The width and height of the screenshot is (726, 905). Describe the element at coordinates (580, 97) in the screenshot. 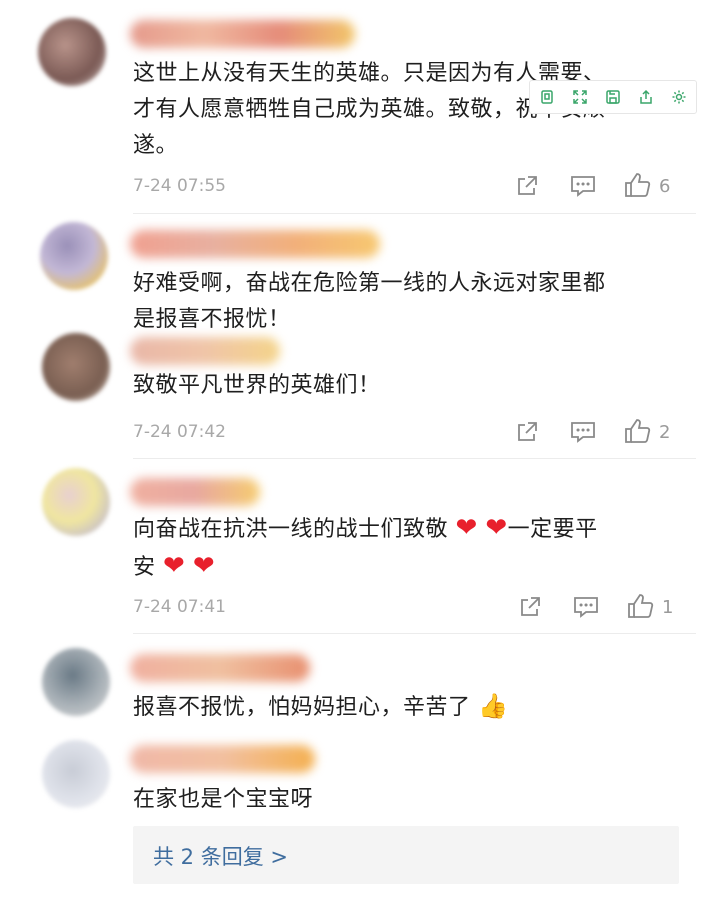

I see `expand-icon` at that location.